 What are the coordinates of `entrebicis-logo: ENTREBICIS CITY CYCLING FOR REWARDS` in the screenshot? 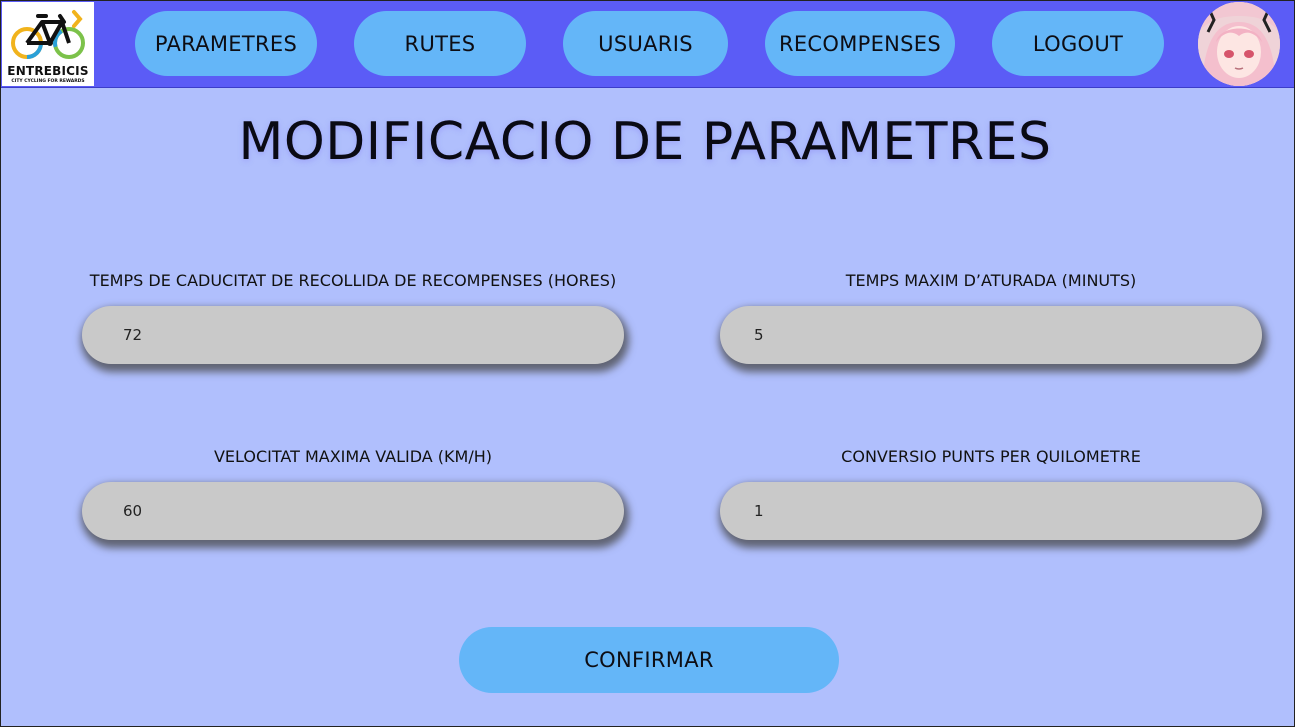 It's located at (48, 44).